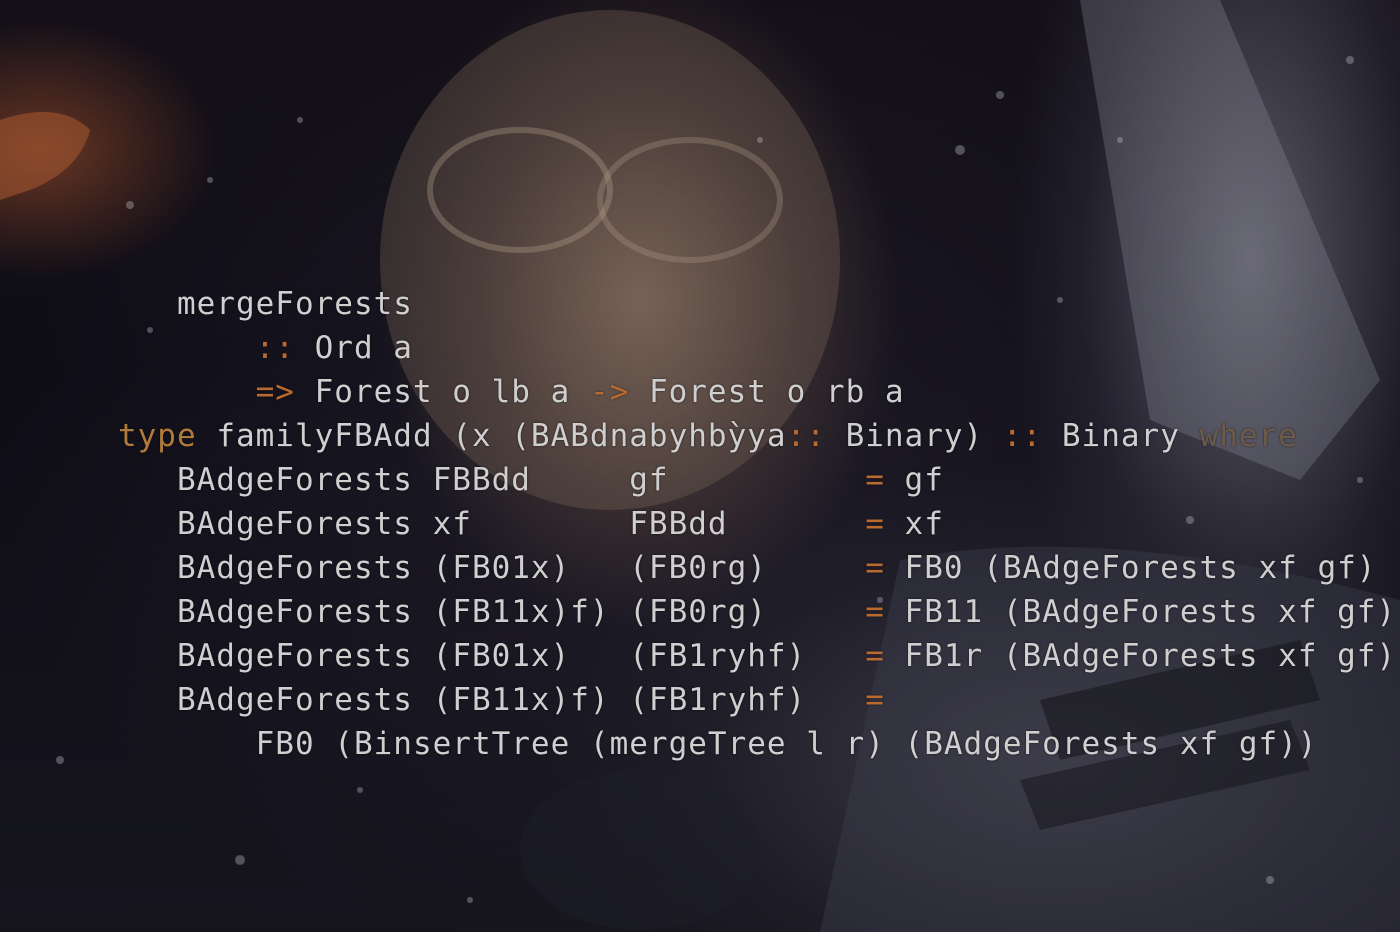  What do you see at coordinates (521, 568) in the screenshot?
I see `code-token: BAdgeForests (FB01x) (FB0rg)` at bounding box center [521, 568].